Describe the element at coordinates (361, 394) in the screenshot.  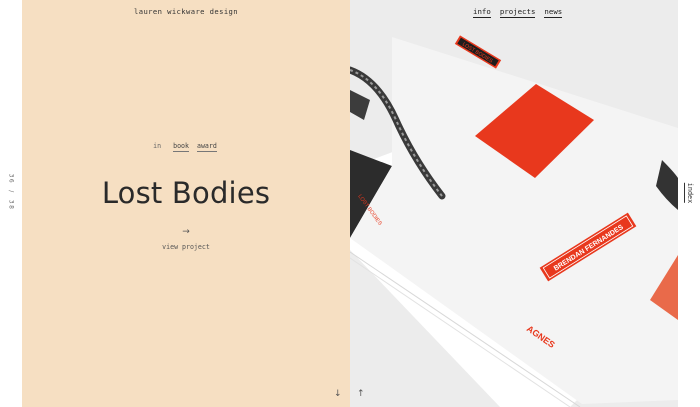
I see `scroll-up-icon: ↑` at that location.